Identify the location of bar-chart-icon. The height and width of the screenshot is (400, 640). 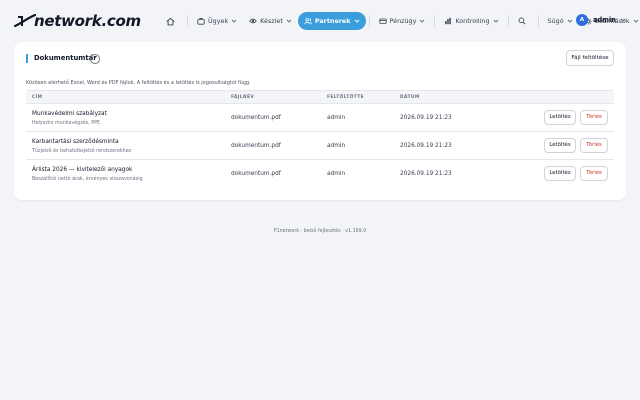
(448, 21).